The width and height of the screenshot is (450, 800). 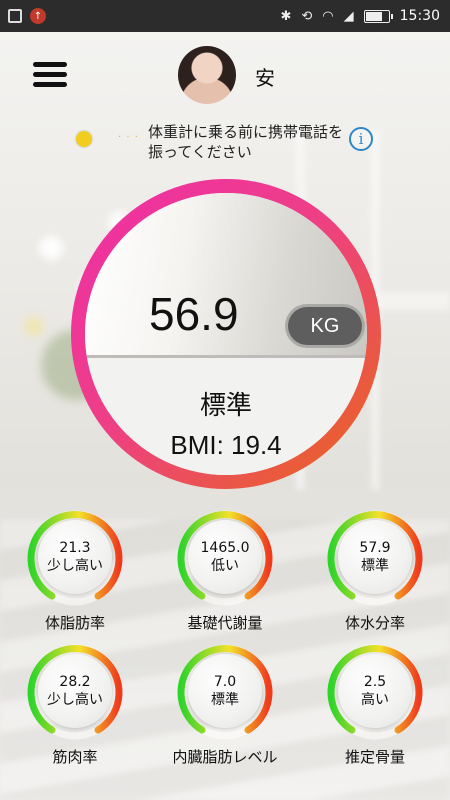 I want to click on status-bar: ↑ ✱ ⟲ ◠ ◢ 15:30, so click(x=225, y=16).